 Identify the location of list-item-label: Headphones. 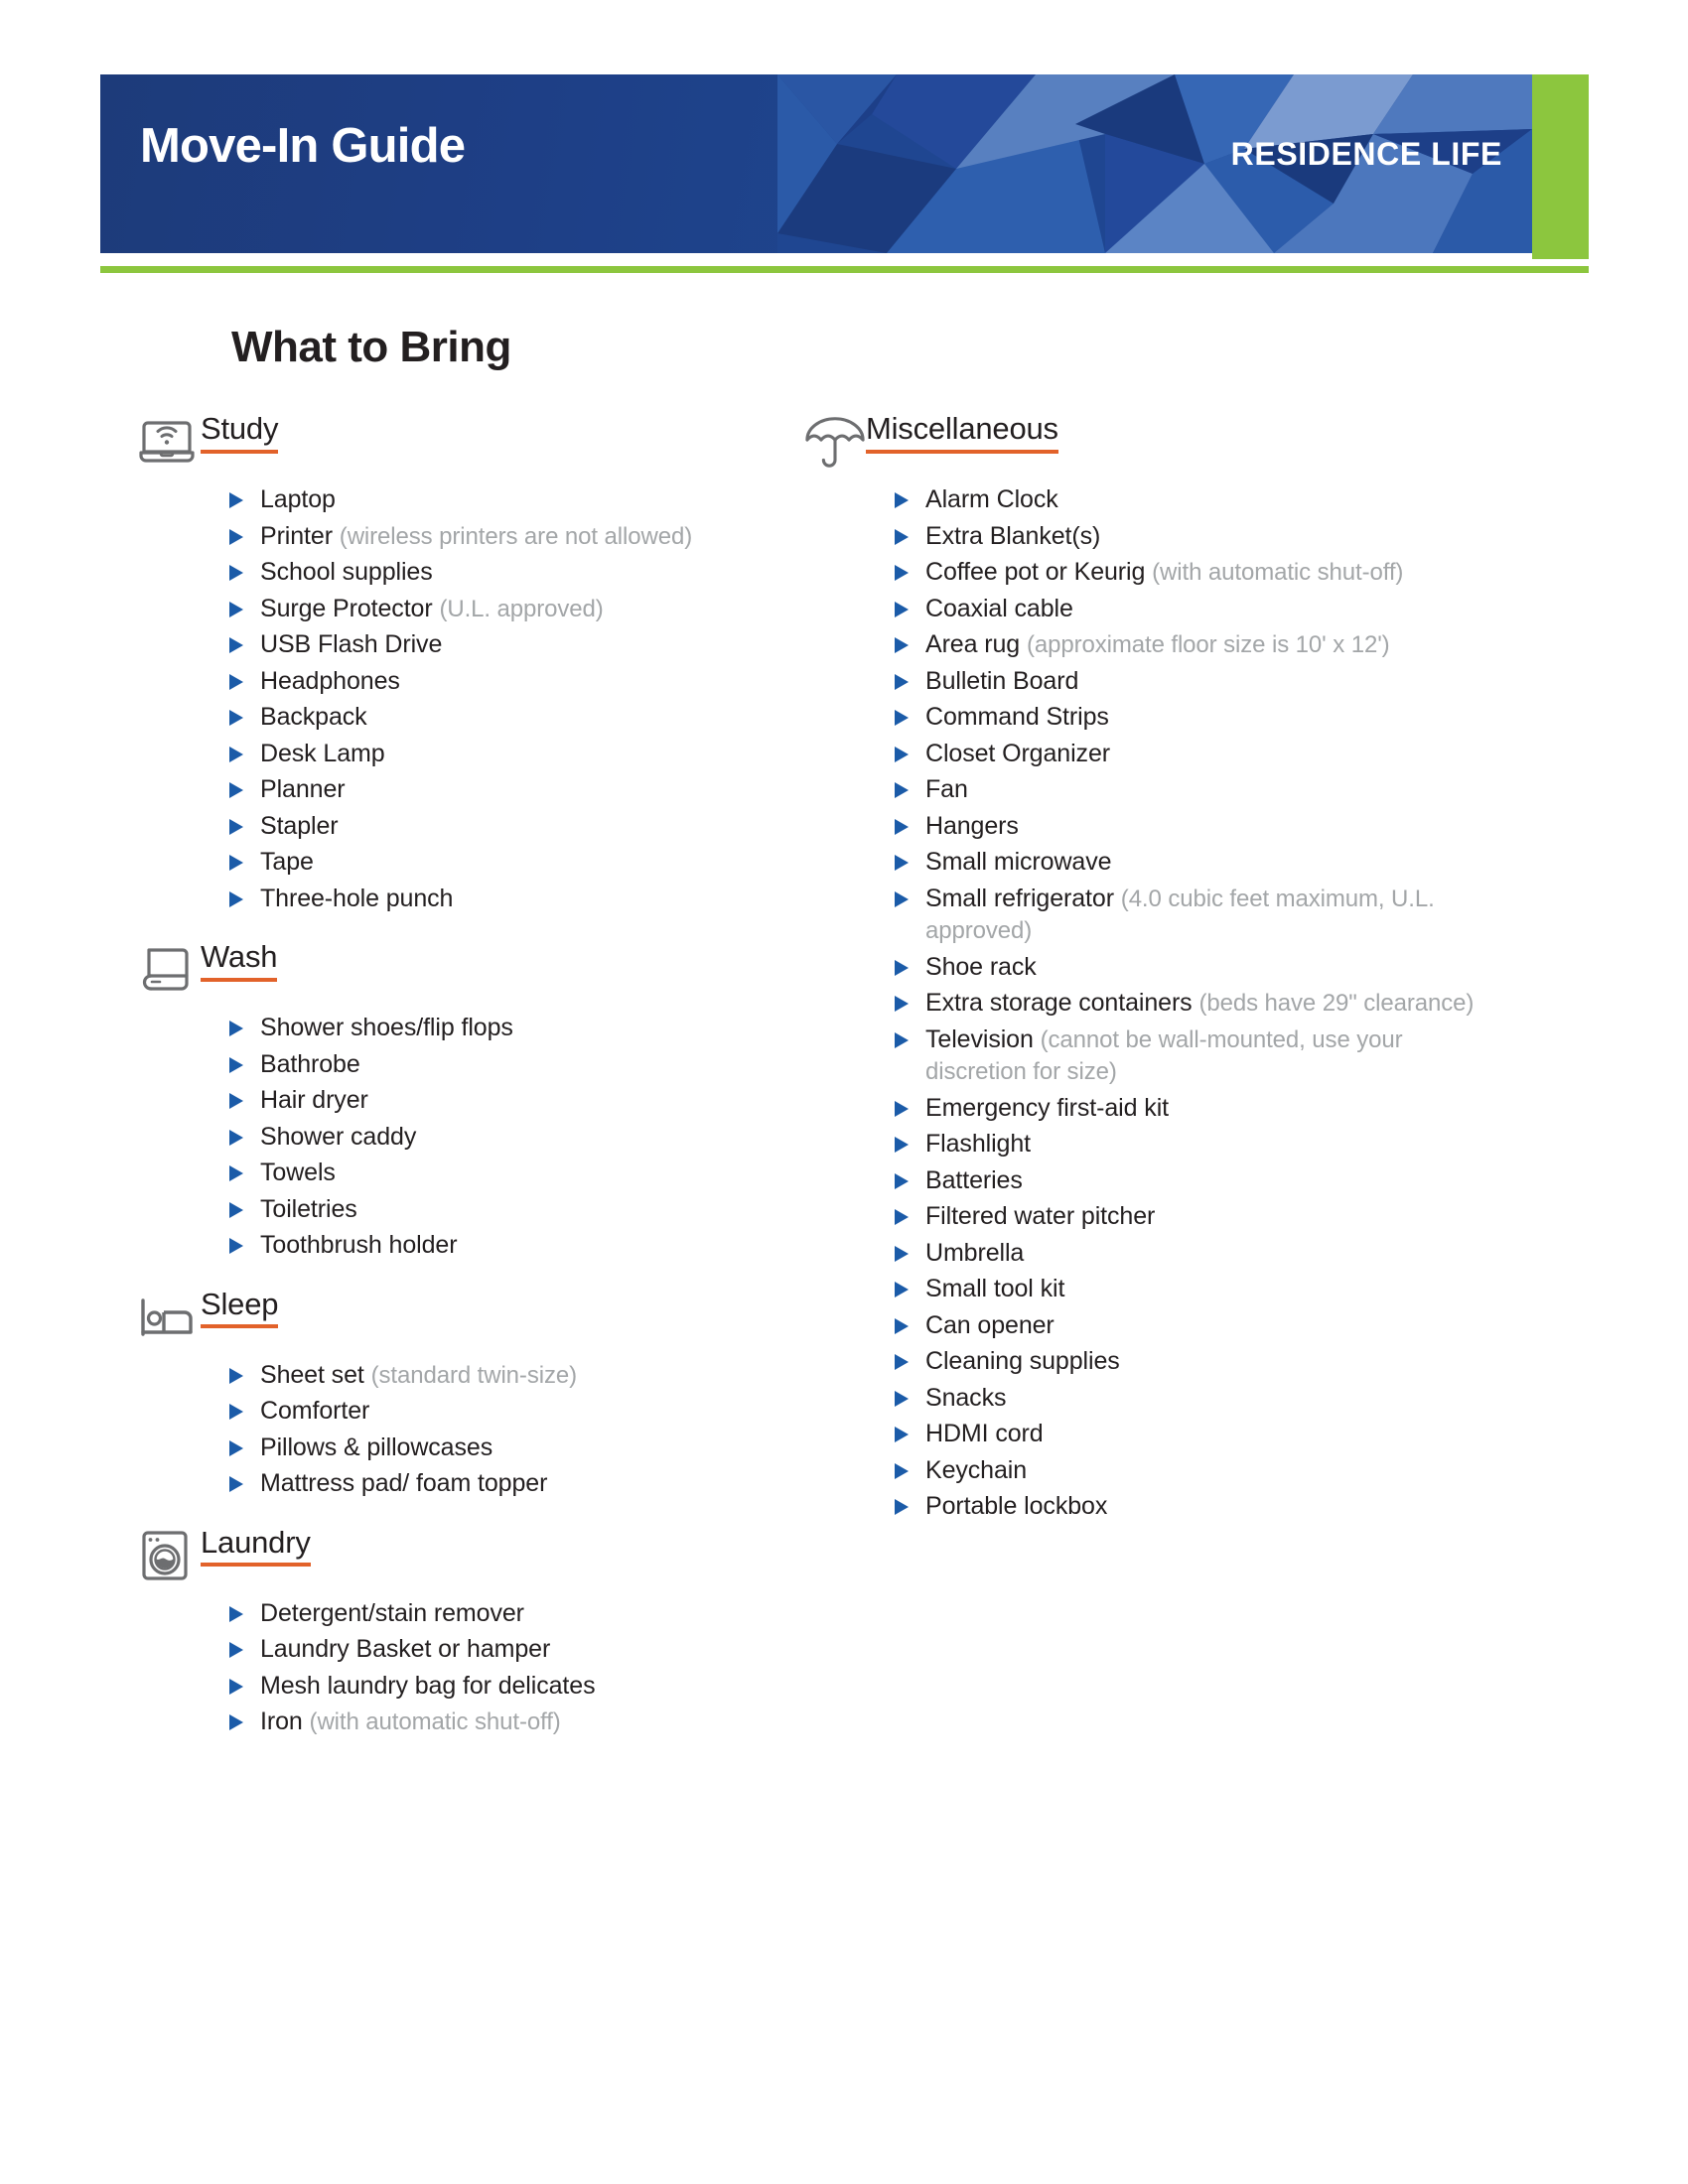
(330, 680).